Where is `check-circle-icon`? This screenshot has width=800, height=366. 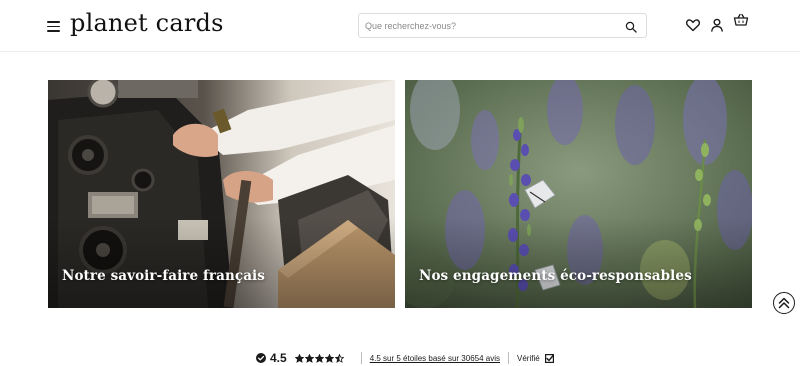 check-circle-icon is located at coordinates (261, 358).